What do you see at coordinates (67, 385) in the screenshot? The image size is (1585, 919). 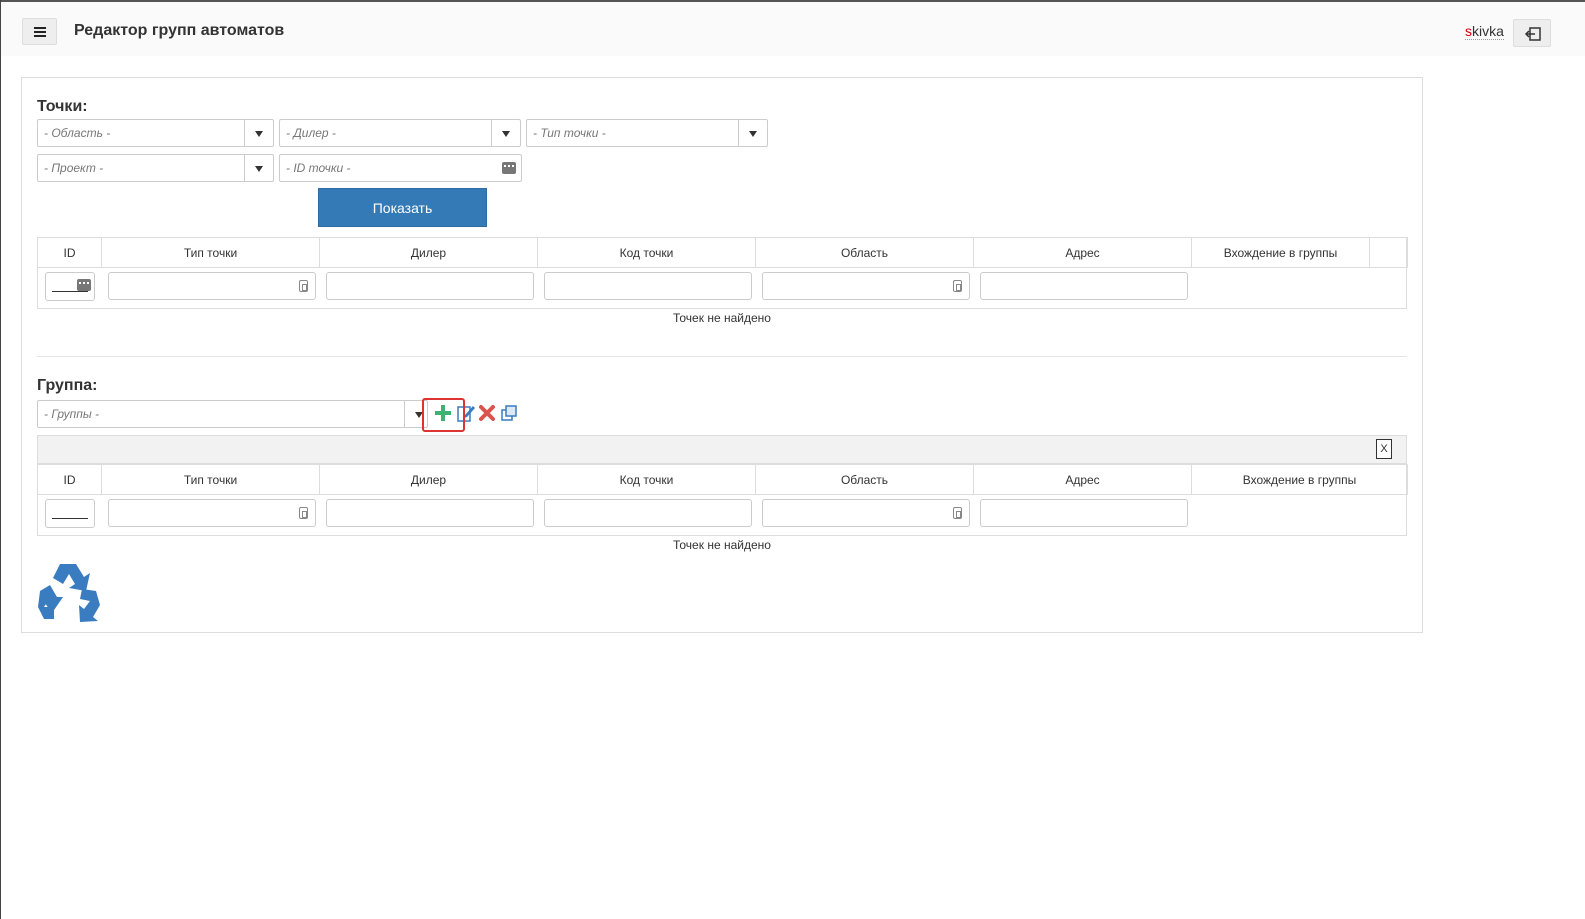 I see `group-section-title: Группа:` at bounding box center [67, 385].